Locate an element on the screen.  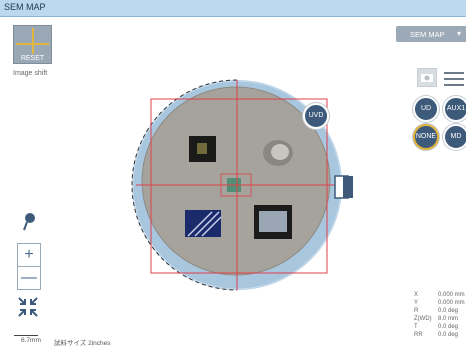
zoom-out-button: — is located at coordinates (29, 278).